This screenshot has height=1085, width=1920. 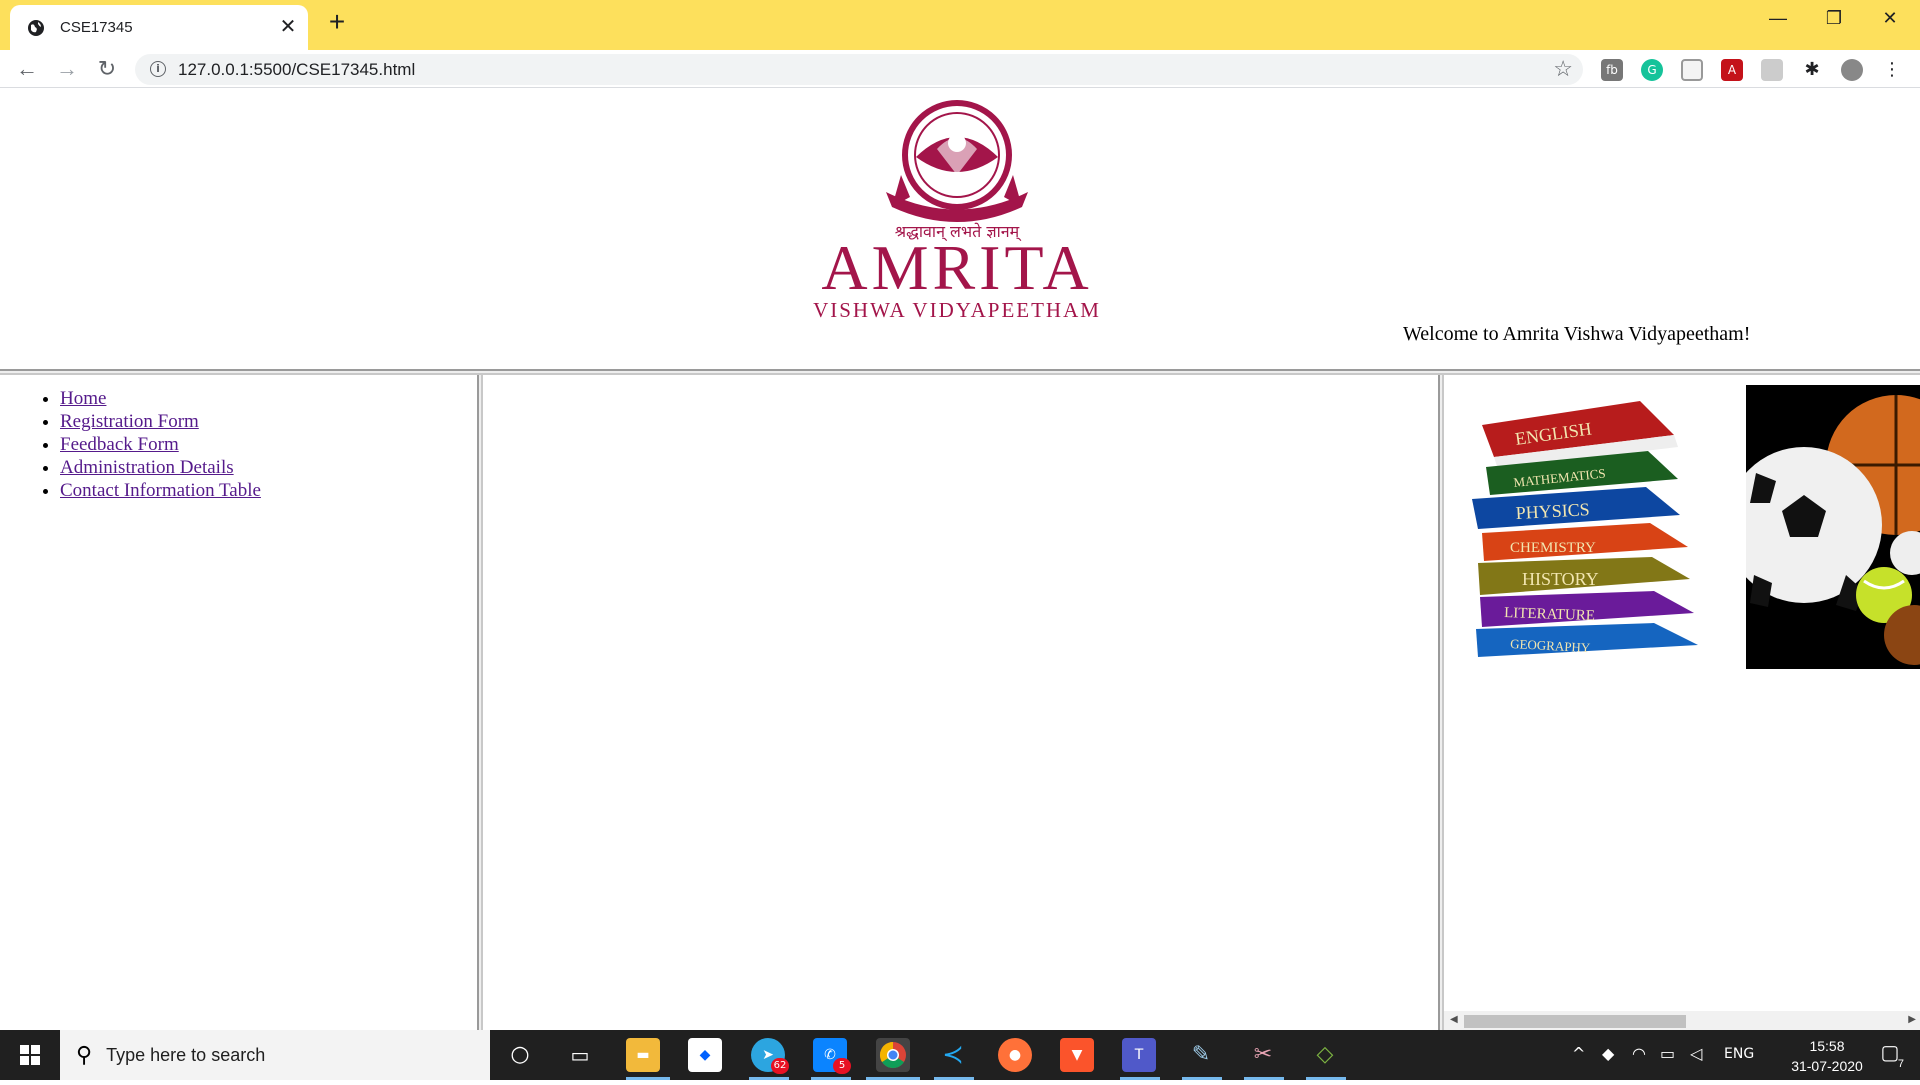 What do you see at coordinates (129, 421) in the screenshot?
I see `nav-link-registration: Registration Form` at bounding box center [129, 421].